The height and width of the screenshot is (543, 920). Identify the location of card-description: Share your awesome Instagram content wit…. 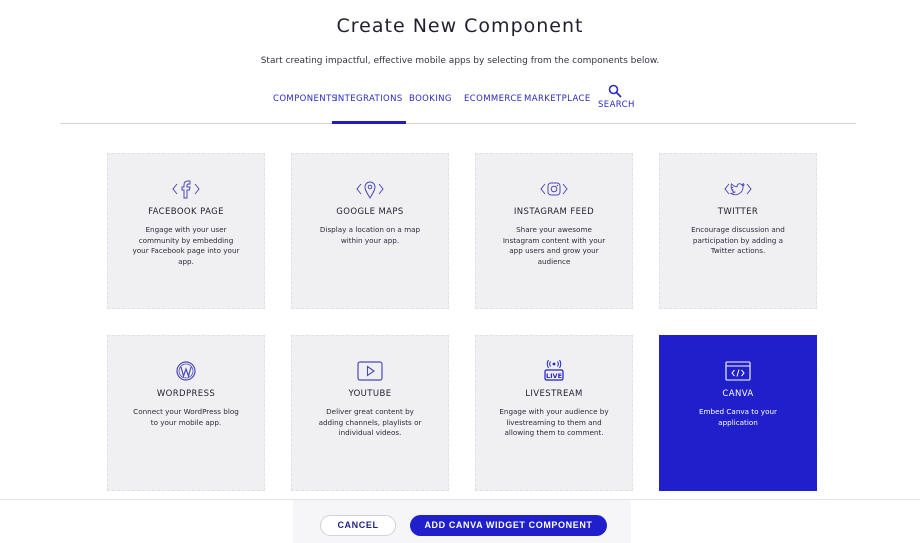
(554, 245).